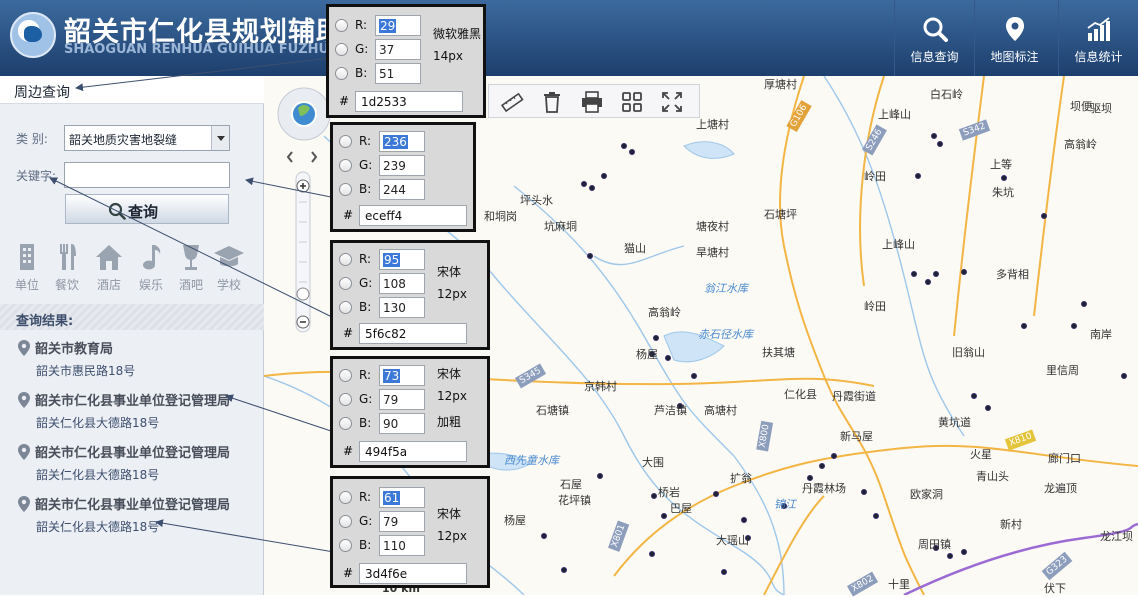 This screenshot has width=1138, height=597. I want to click on map-label: 坪头水, so click(536, 200).